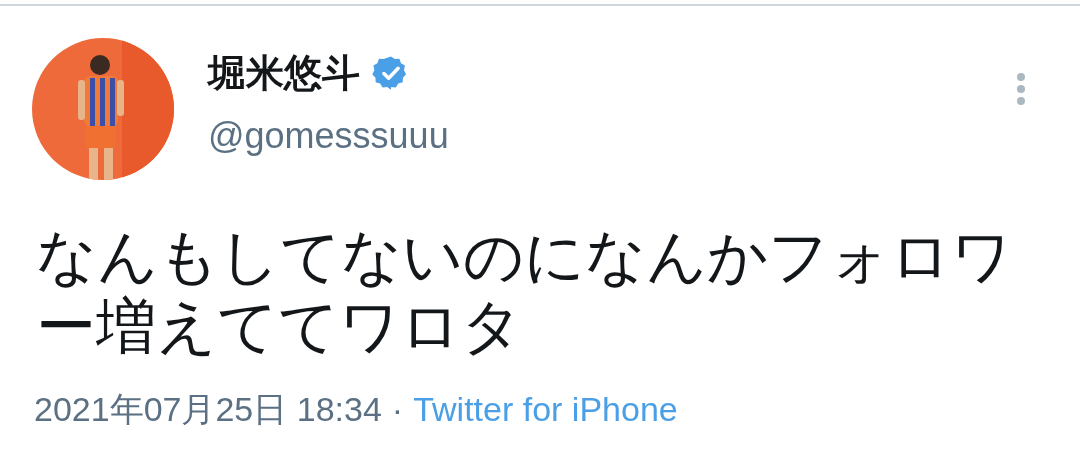  I want to click on author-name: 堀米悠斗, so click(284, 73).